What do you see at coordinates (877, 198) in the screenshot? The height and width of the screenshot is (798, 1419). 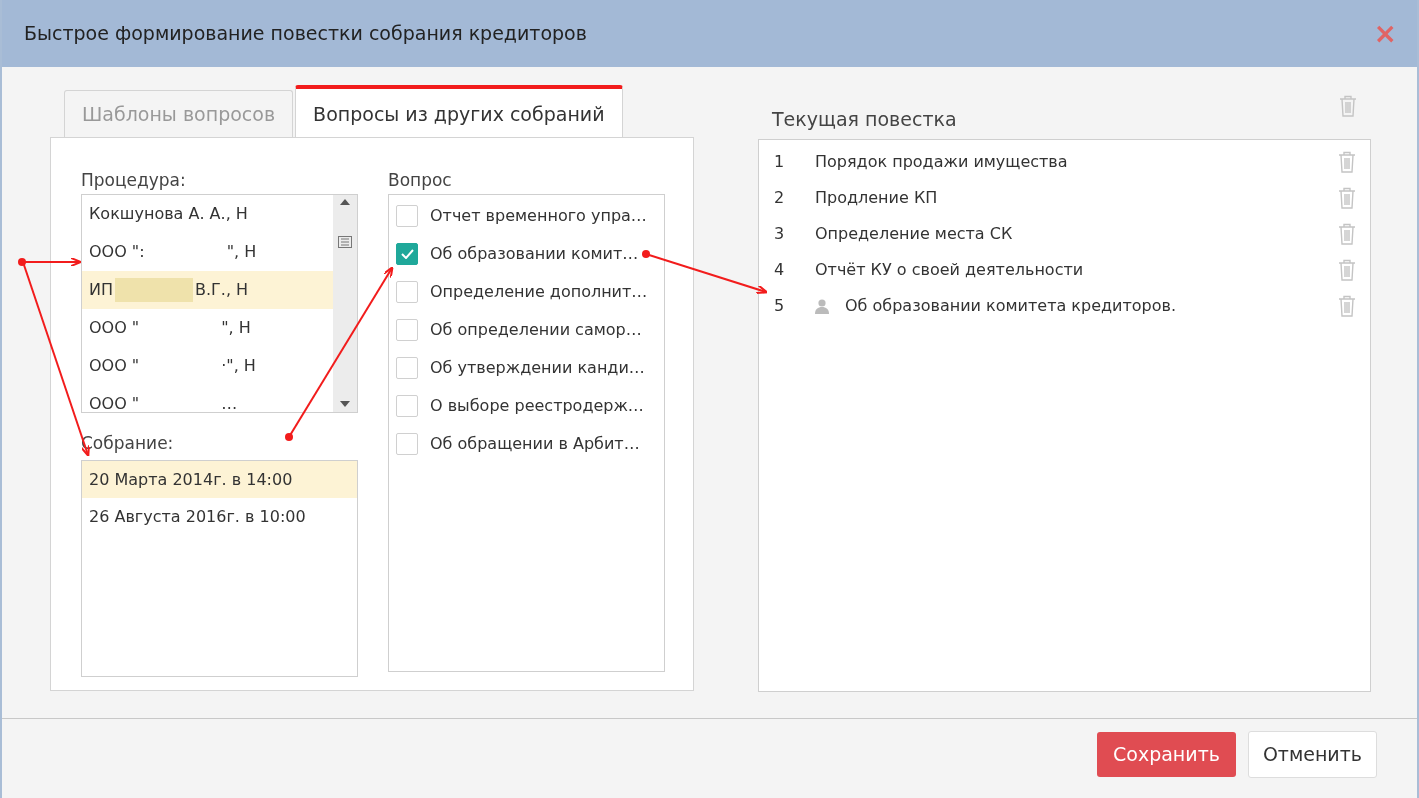 I see `agenda-item-text: Продление КП` at bounding box center [877, 198].